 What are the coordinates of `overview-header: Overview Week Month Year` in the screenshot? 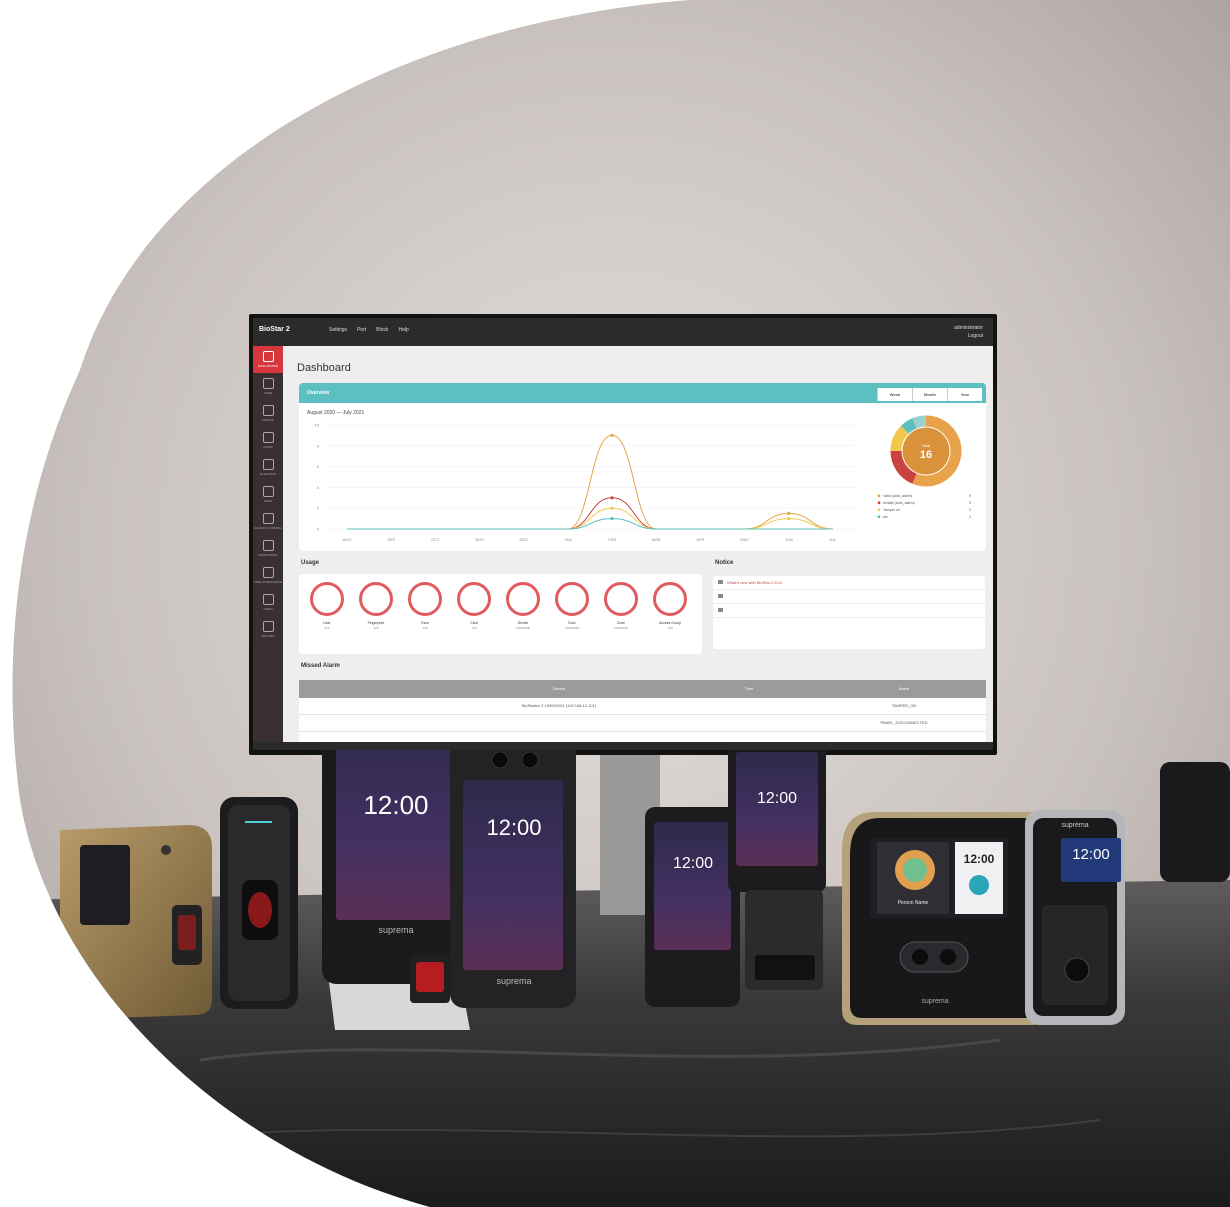 It's located at (642, 393).